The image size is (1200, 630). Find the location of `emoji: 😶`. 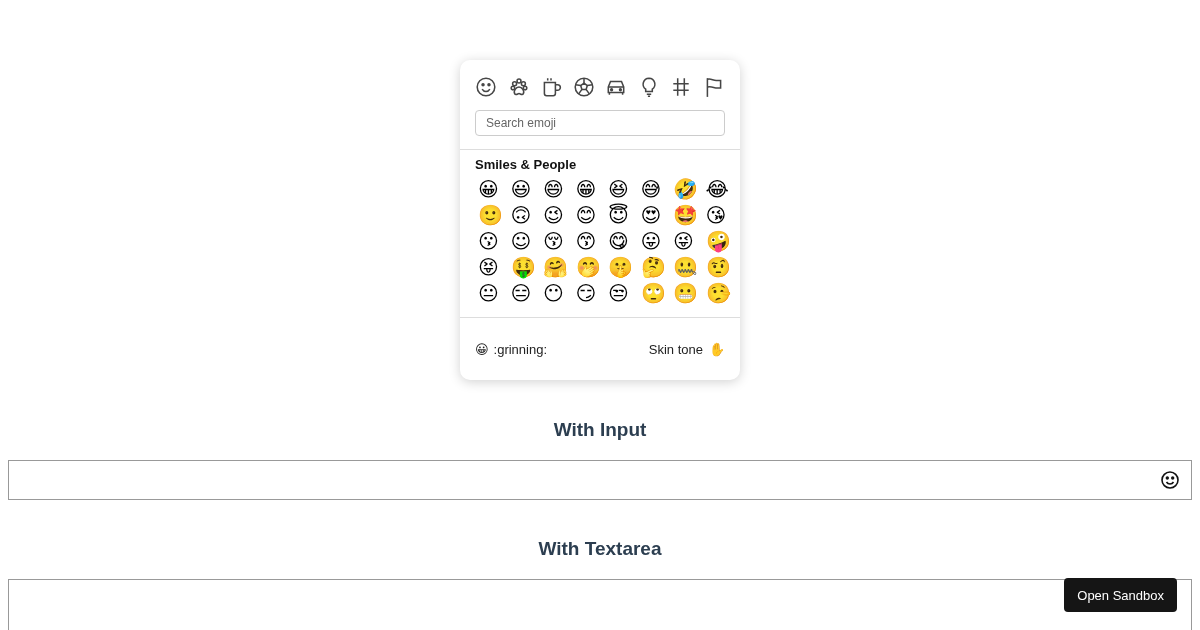

emoji: 😶 is located at coordinates (556, 293).